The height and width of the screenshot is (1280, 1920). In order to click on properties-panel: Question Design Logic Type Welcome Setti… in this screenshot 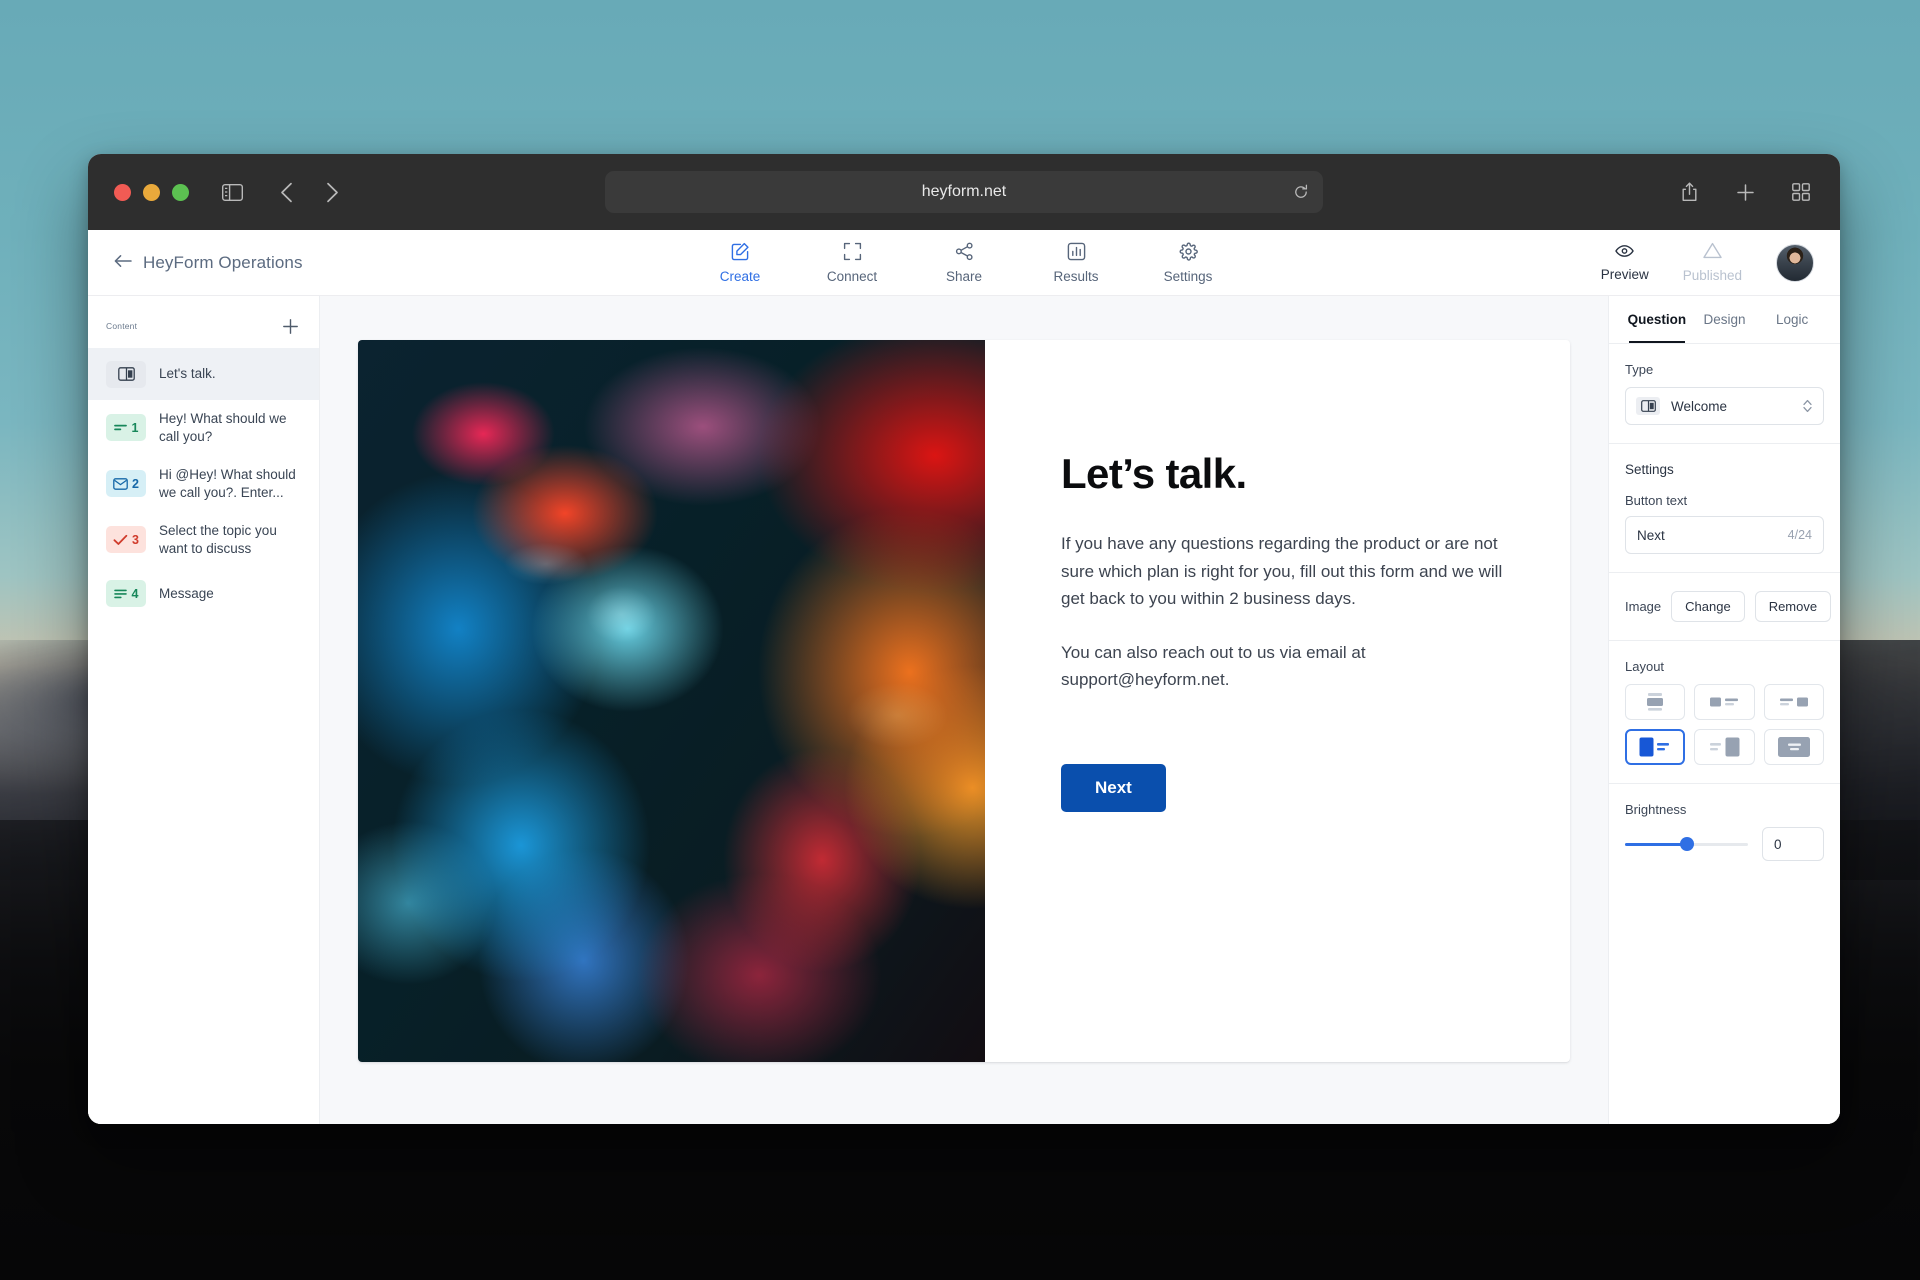, I will do `click(1724, 710)`.